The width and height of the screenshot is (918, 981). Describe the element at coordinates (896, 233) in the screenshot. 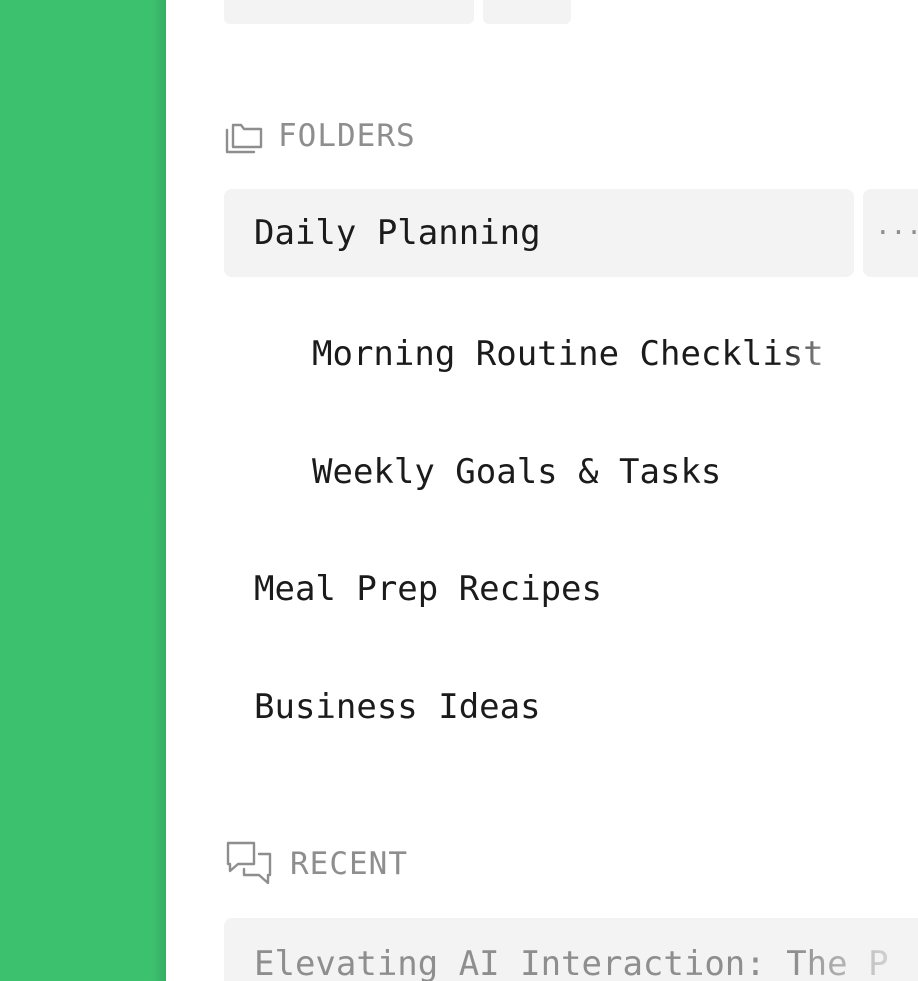

I see `more-horizontal-icon: ···` at that location.